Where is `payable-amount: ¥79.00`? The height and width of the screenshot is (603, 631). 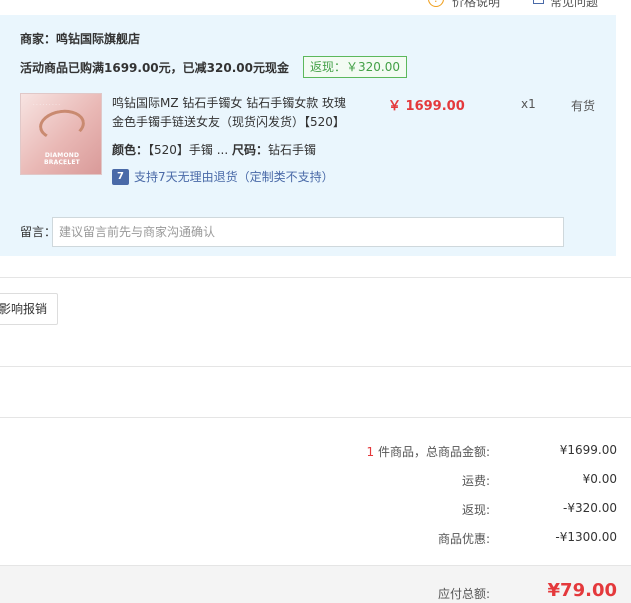
payable-amount: ¥79.00 is located at coordinates (582, 590).